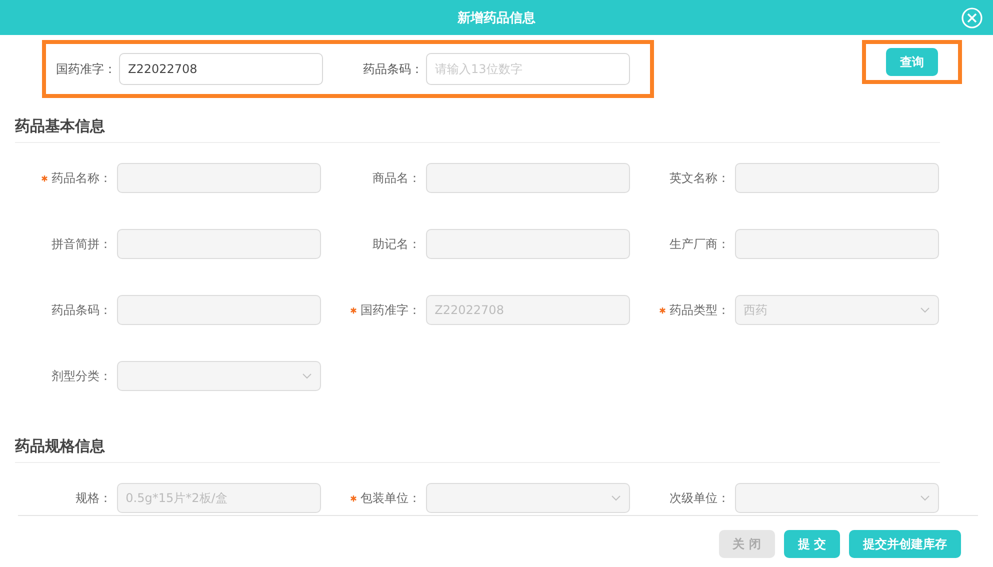  What do you see at coordinates (221, 69) in the screenshot?
I see `query-input: Z22022708` at bounding box center [221, 69].